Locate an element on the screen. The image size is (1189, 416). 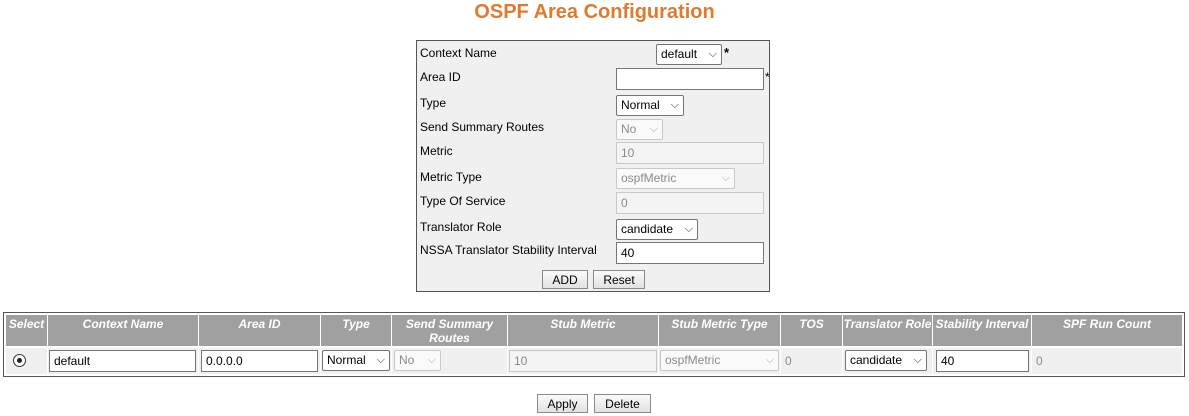
row-stub-metric-input is located at coordinates (583, 361).